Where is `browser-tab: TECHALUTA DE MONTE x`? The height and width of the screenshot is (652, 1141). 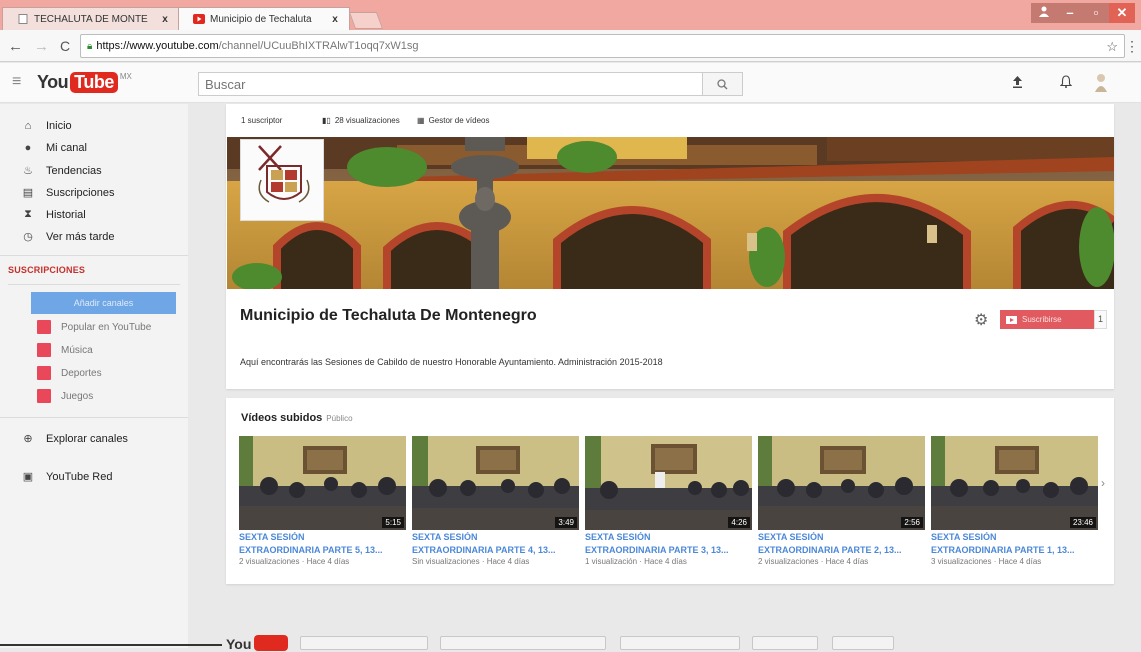
browser-tab: TECHALUTA DE MONTE x is located at coordinates (91, 18).